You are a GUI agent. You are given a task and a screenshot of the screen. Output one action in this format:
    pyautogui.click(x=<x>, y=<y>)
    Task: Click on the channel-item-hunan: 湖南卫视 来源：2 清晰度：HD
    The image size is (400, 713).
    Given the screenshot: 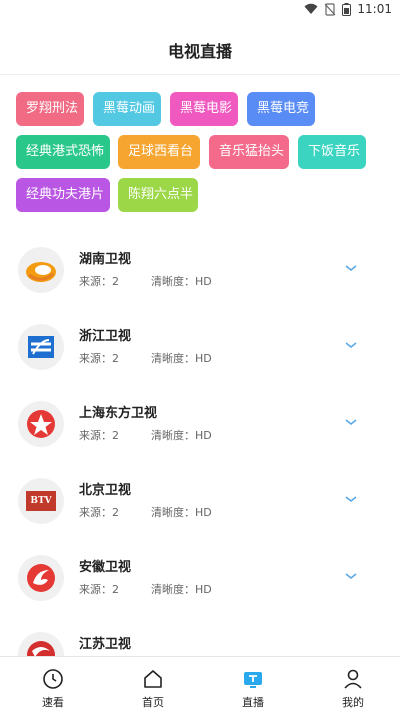 What is the action you would take?
    pyautogui.click(x=200, y=278)
    